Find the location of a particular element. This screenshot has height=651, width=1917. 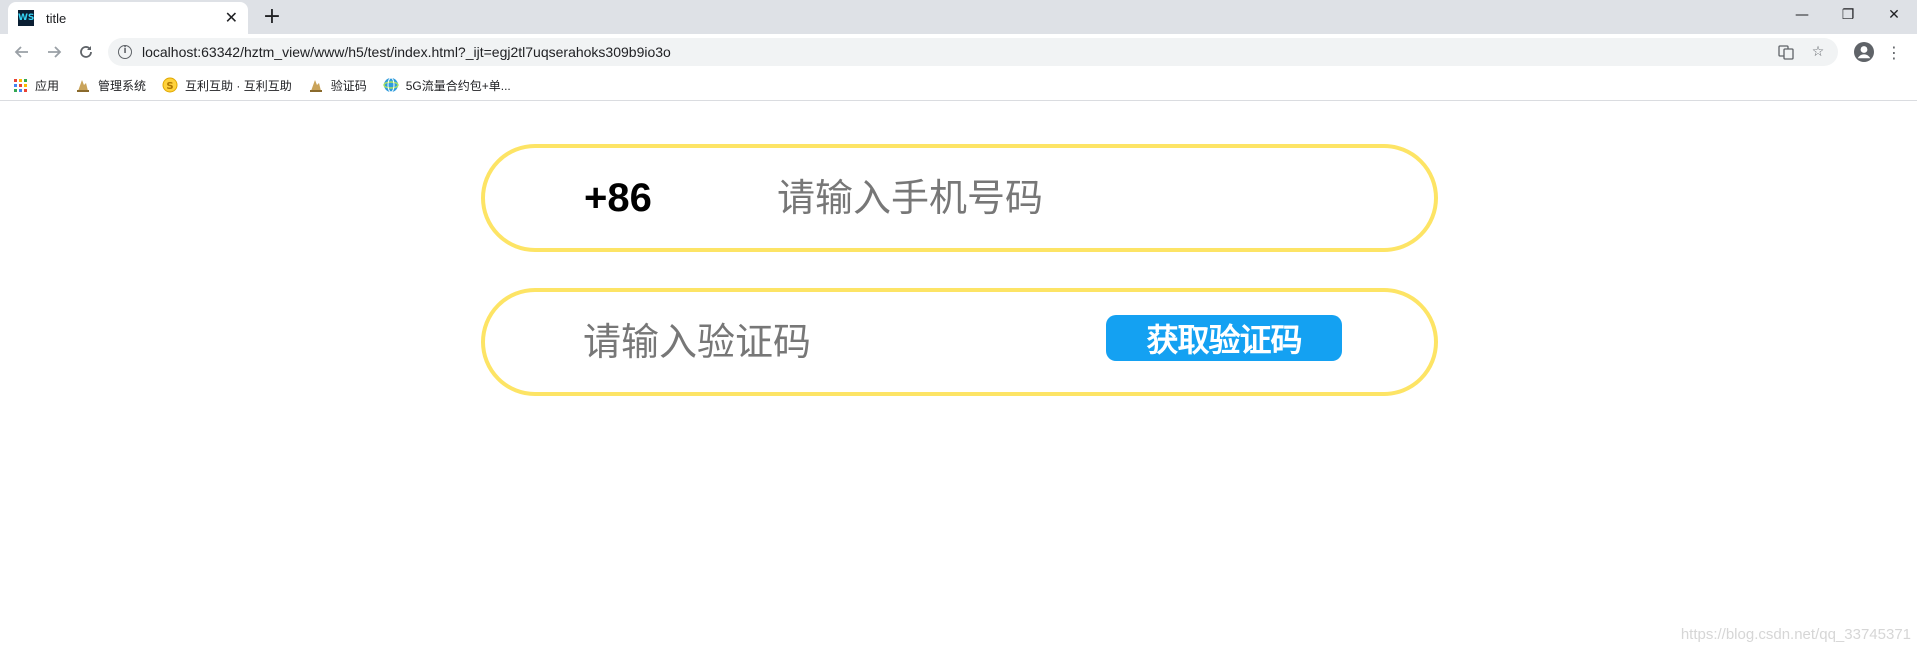

back-button is located at coordinates (22, 52).